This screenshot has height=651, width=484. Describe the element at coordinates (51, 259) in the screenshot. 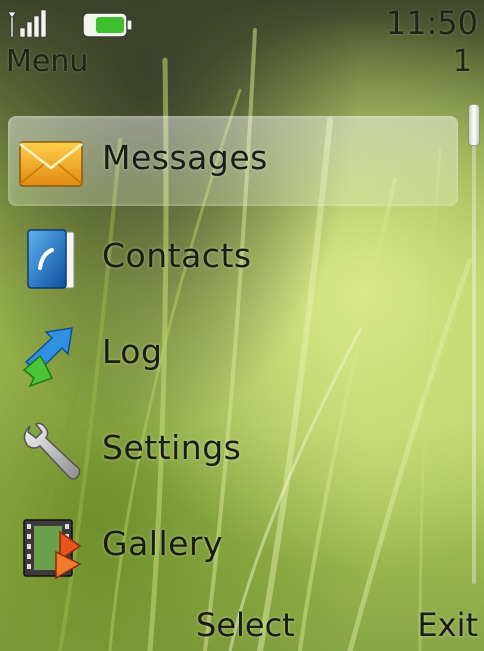

I see `contacts-book-icon` at that location.